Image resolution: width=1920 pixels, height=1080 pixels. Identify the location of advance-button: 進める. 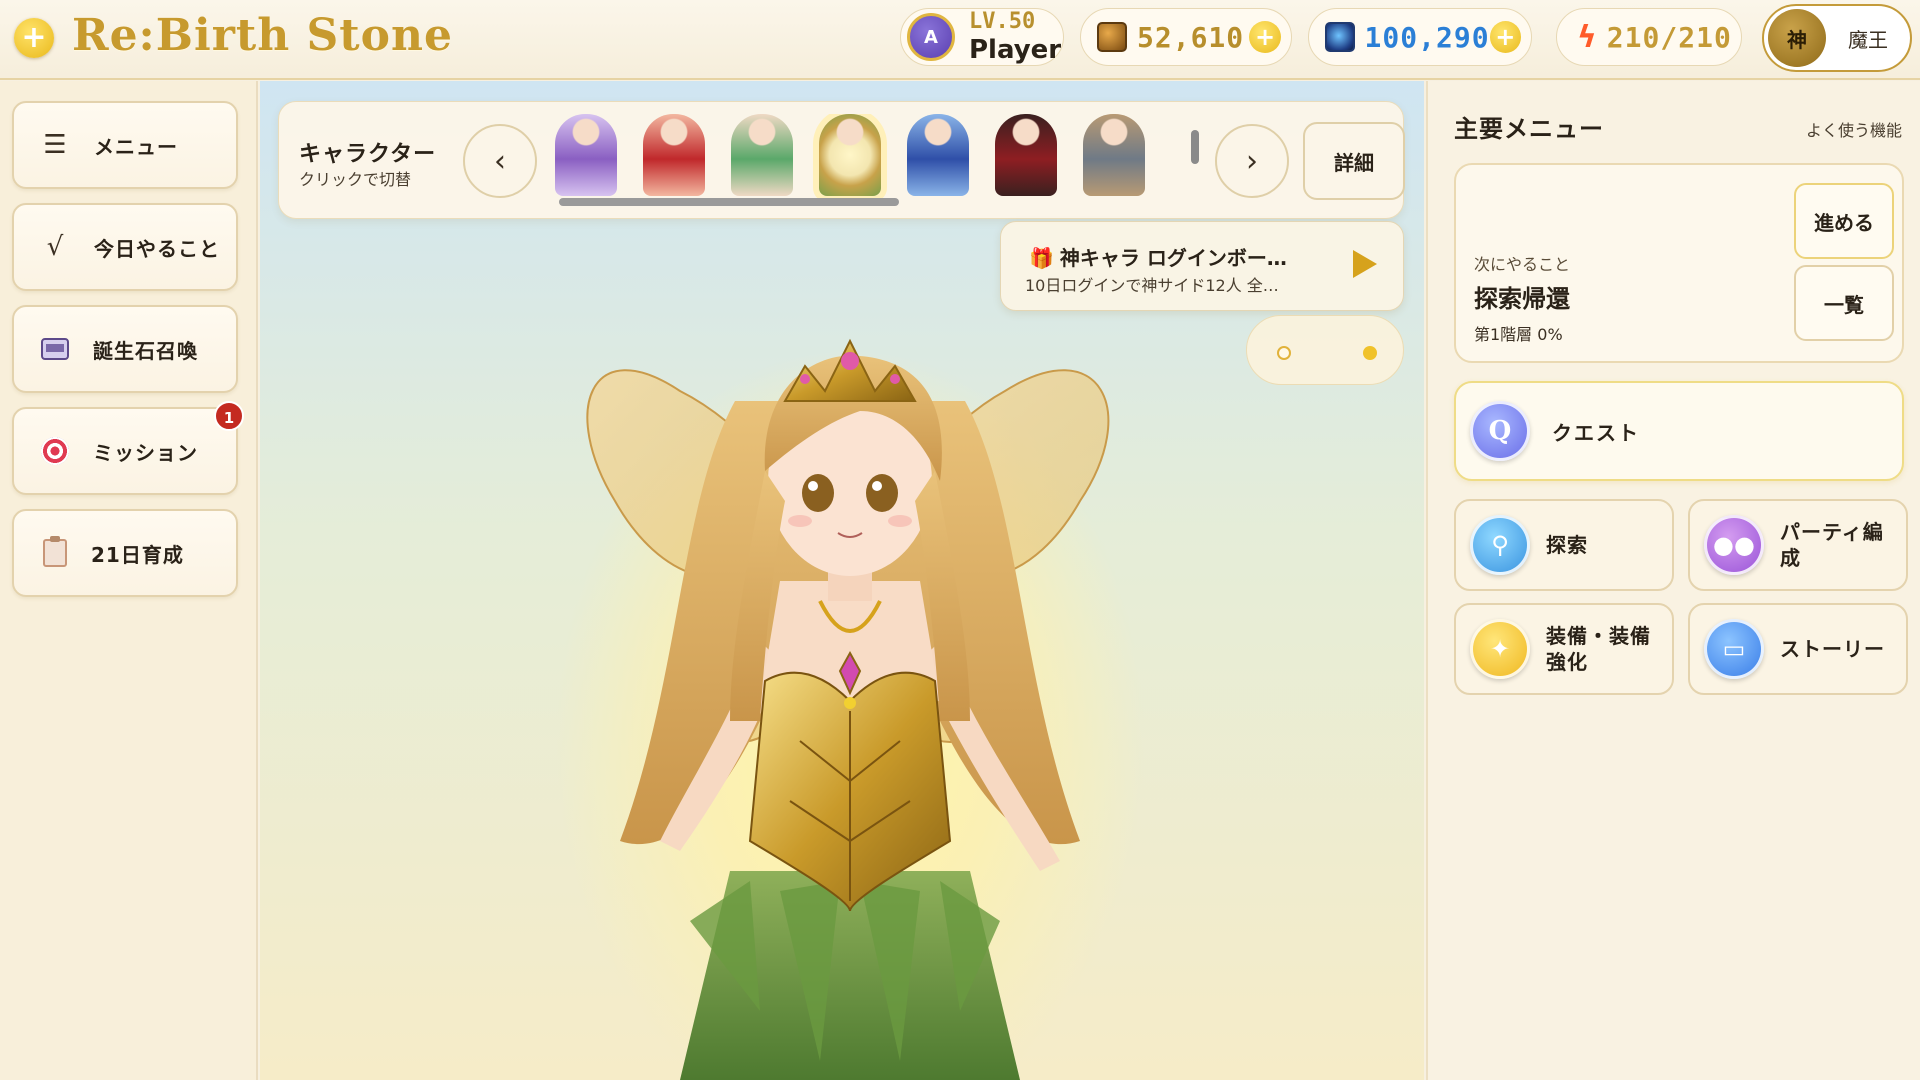
(1844, 221).